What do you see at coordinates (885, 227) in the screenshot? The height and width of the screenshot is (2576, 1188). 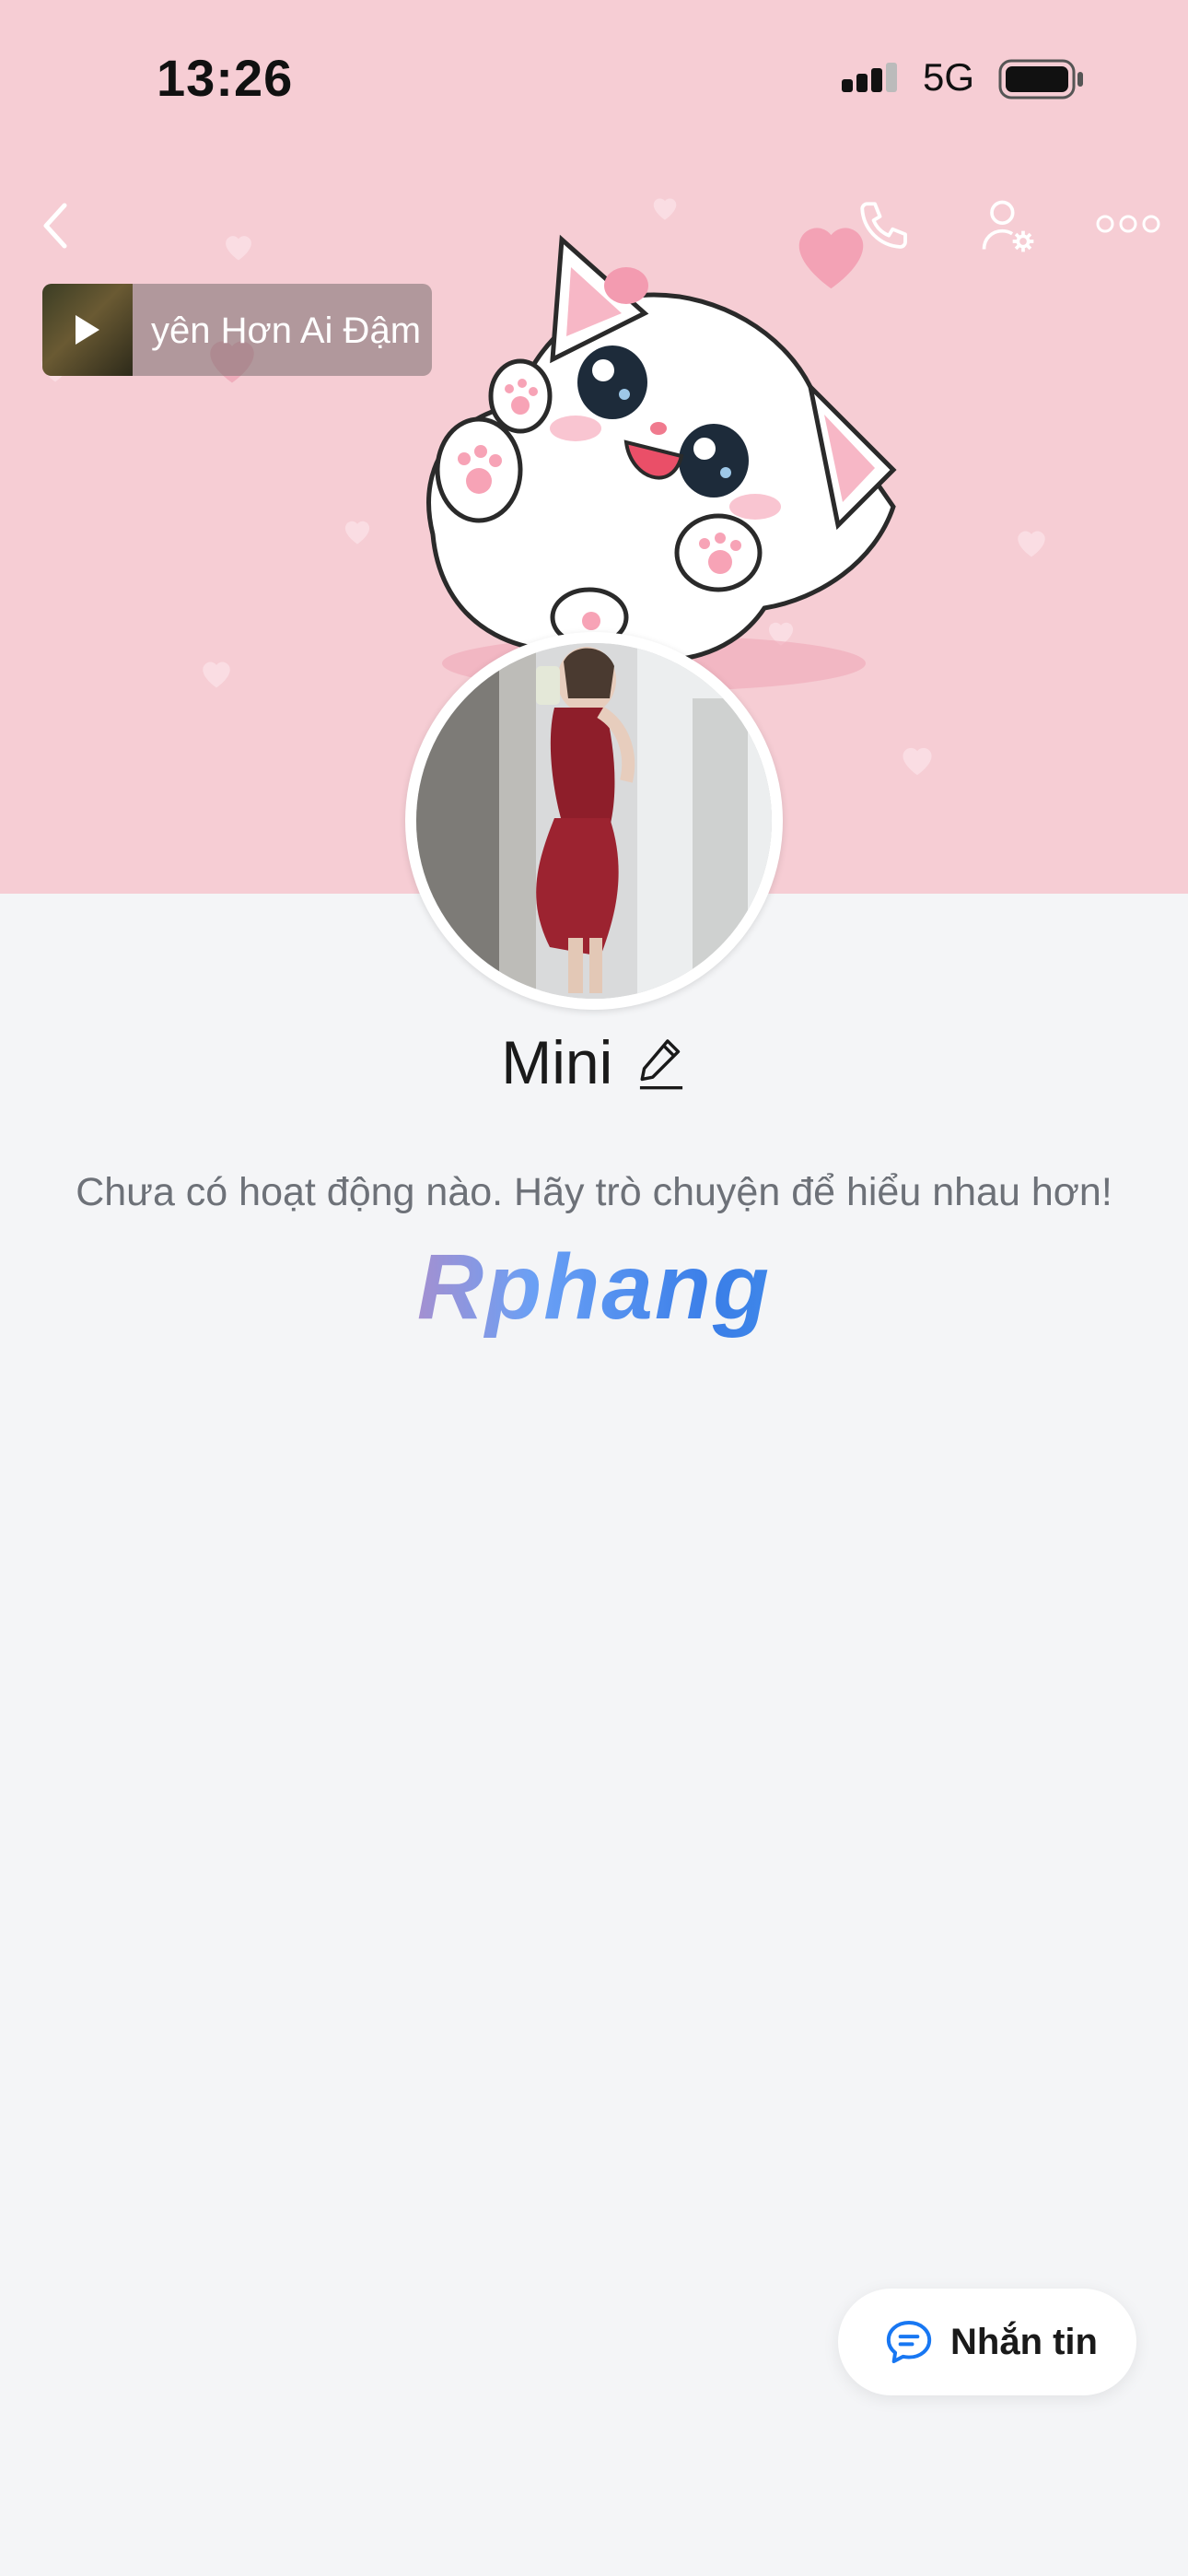 I see `phone-icon` at bounding box center [885, 227].